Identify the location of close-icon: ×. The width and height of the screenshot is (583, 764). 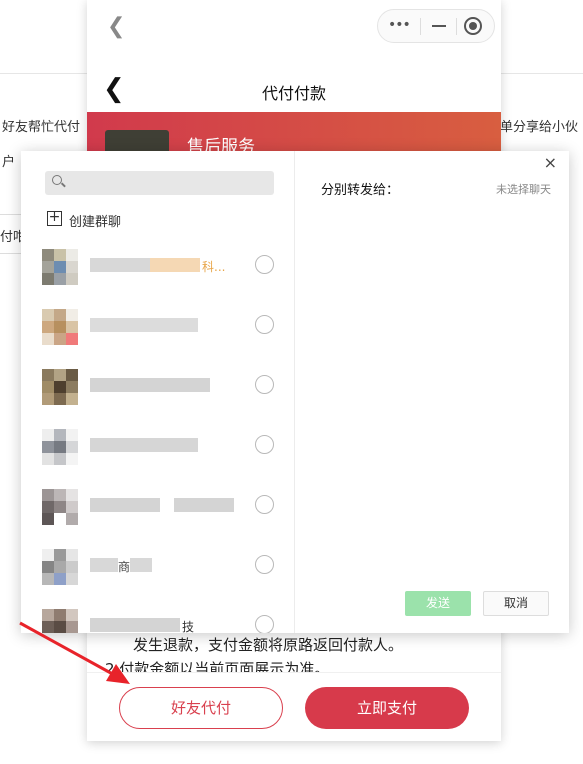
(550, 162).